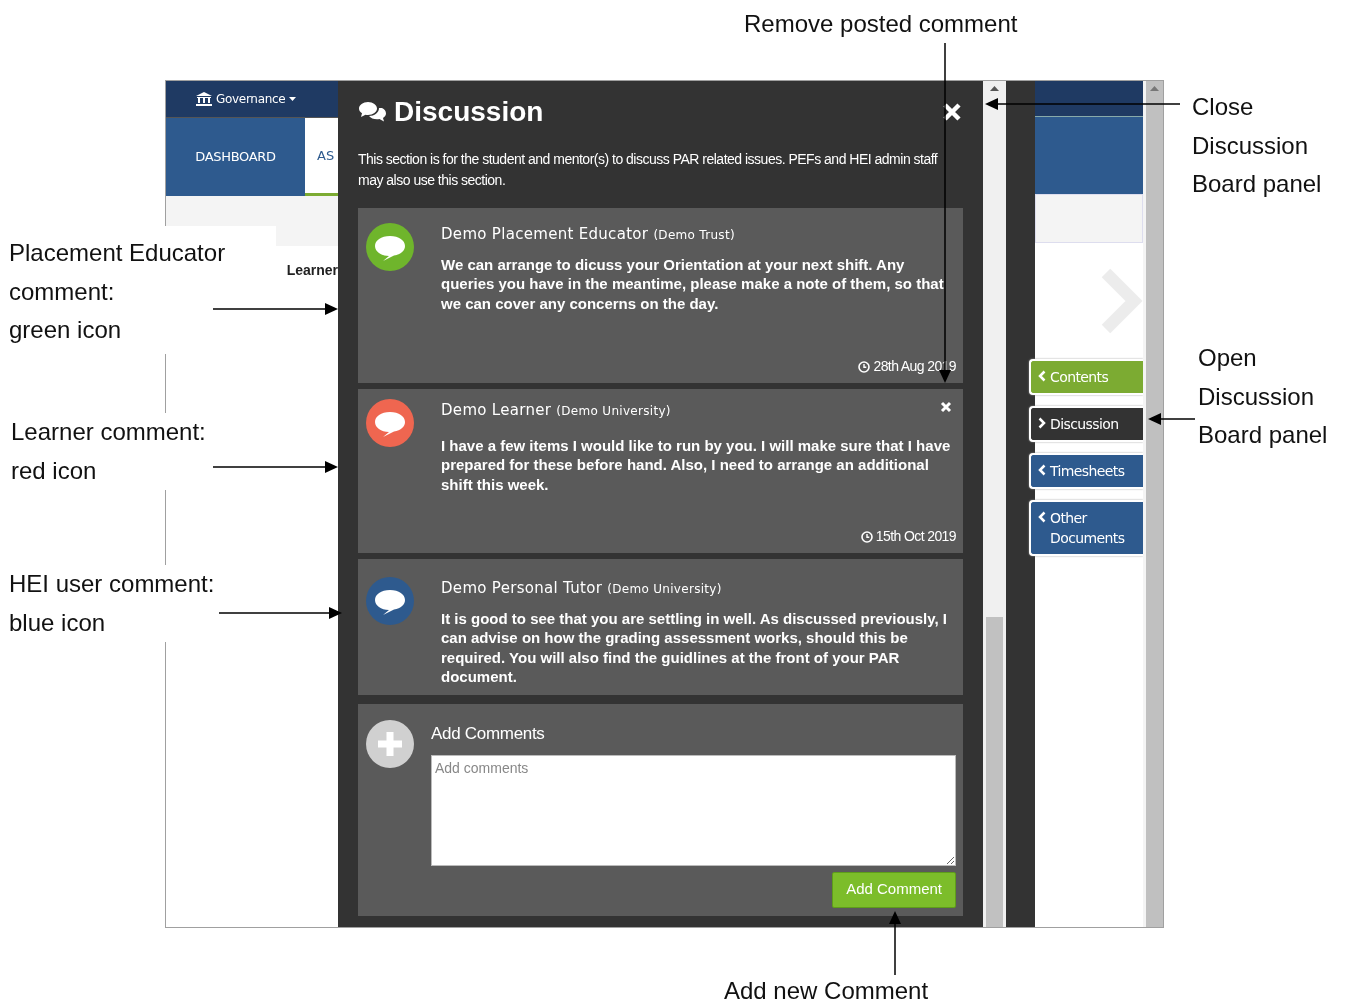 The width and height of the screenshot is (1358, 1006). What do you see at coordinates (648, 170) in the screenshot?
I see `panel-intro: This section is for the student and mentor(s) to discuss PAR related issues. PEFs and HEI admin staff may also use this section.` at bounding box center [648, 170].